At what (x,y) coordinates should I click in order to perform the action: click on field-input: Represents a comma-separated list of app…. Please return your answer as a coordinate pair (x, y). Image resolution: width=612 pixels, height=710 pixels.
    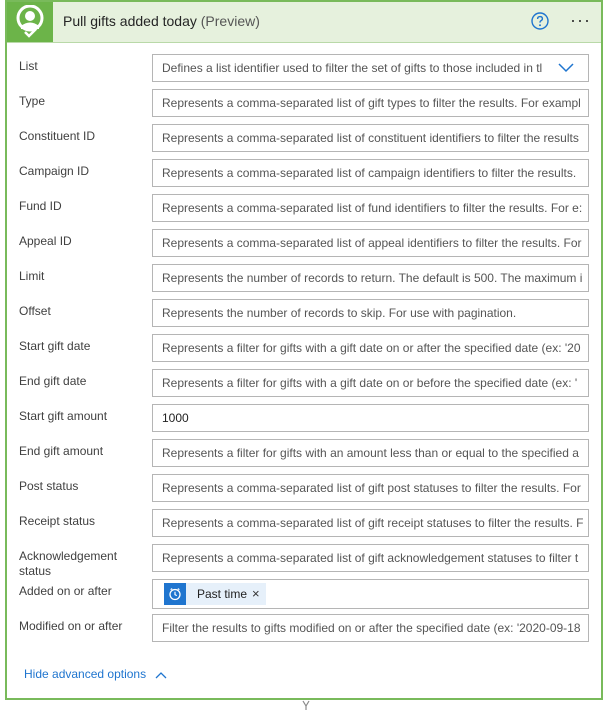
    Looking at the image, I should click on (370, 243).